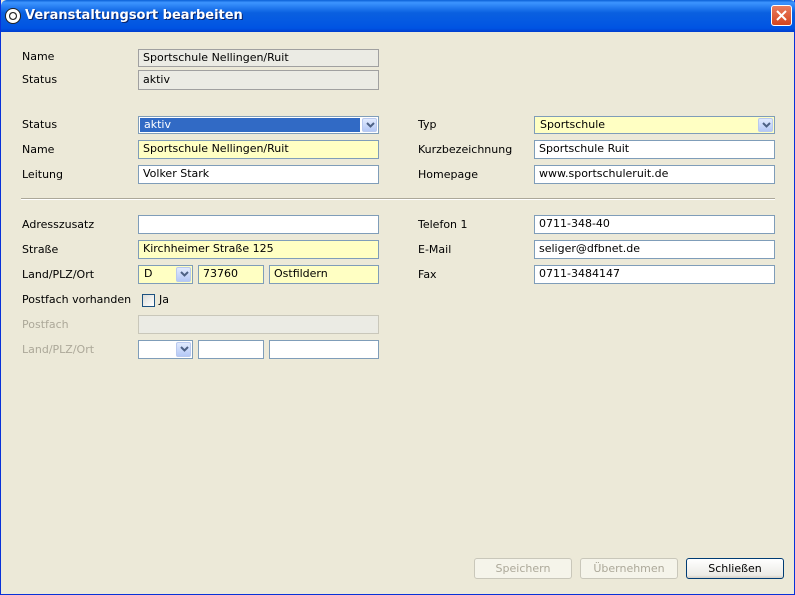  What do you see at coordinates (148, 300) in the screenshot?
I see `postfach-checkbox` at bounding box center [148, 300].